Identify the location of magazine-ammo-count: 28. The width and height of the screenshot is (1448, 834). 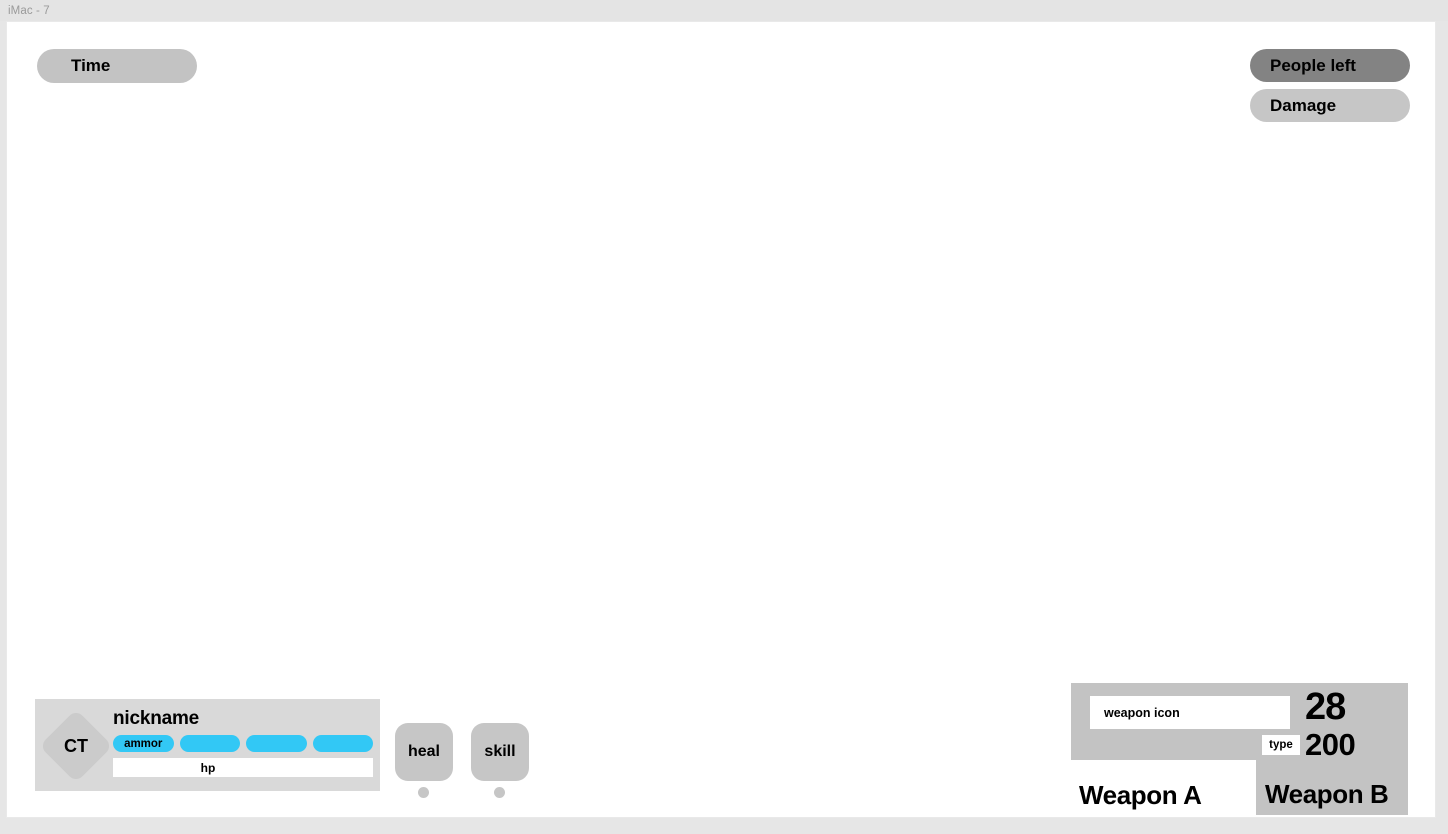
(1325, 707).